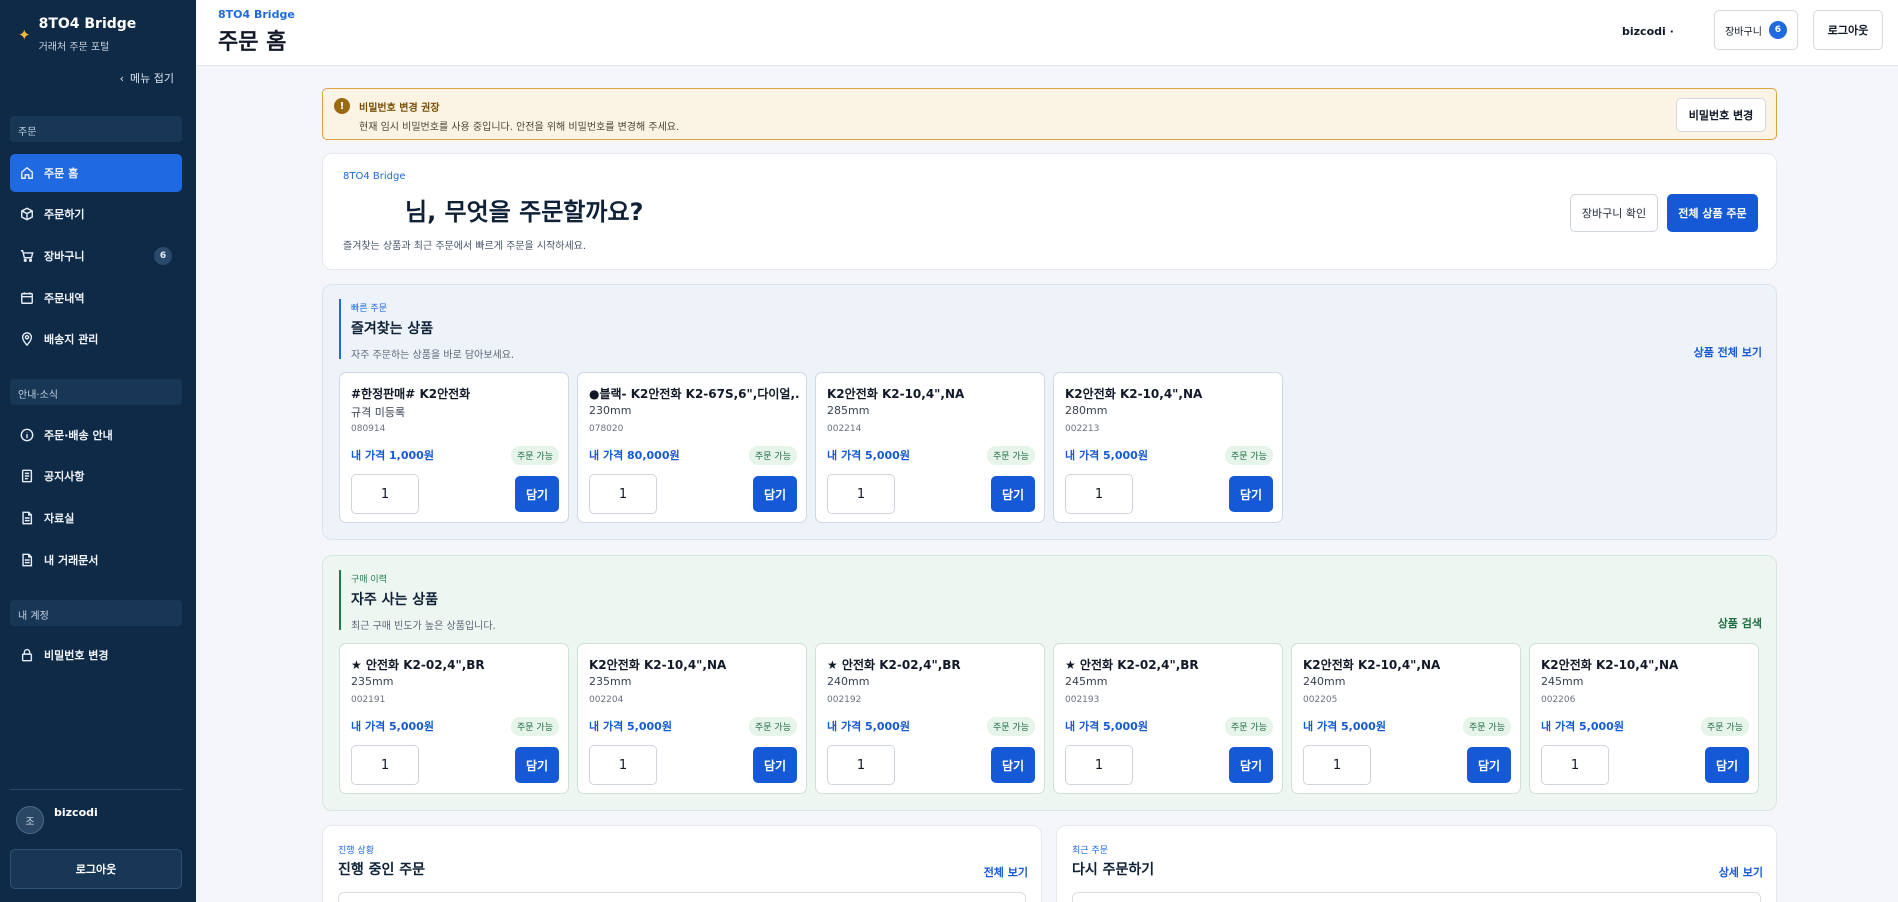 The height and width of the screenshot is (902, 1898). I want to click on product-spec: 규격 미등록, so click(378, 412).